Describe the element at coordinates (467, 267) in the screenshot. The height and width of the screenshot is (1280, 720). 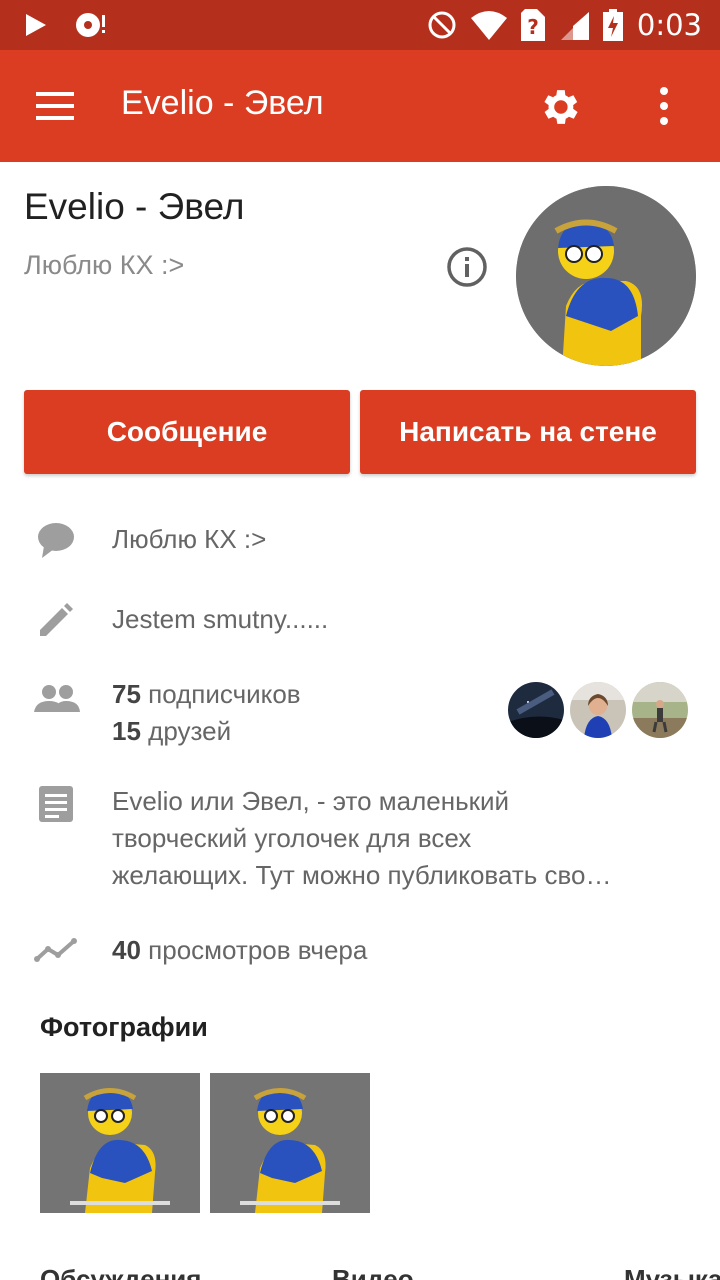
I see `info-icon` at that location.